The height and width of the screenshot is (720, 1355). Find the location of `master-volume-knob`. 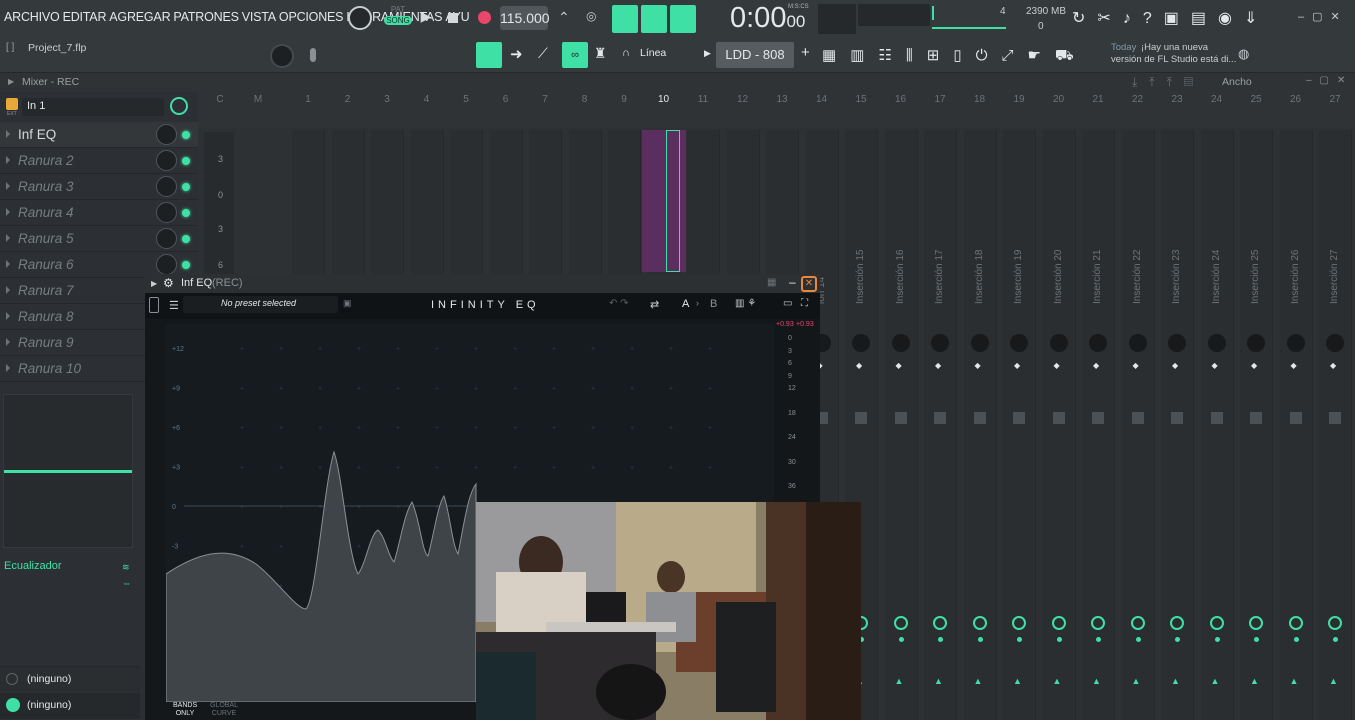

master-volume-knob is located at coordinates (360, 18).